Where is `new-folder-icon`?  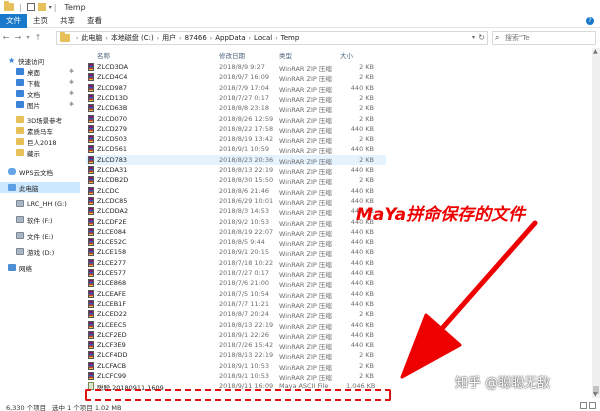 new-folder-icon is located at coordinates (41, 7).